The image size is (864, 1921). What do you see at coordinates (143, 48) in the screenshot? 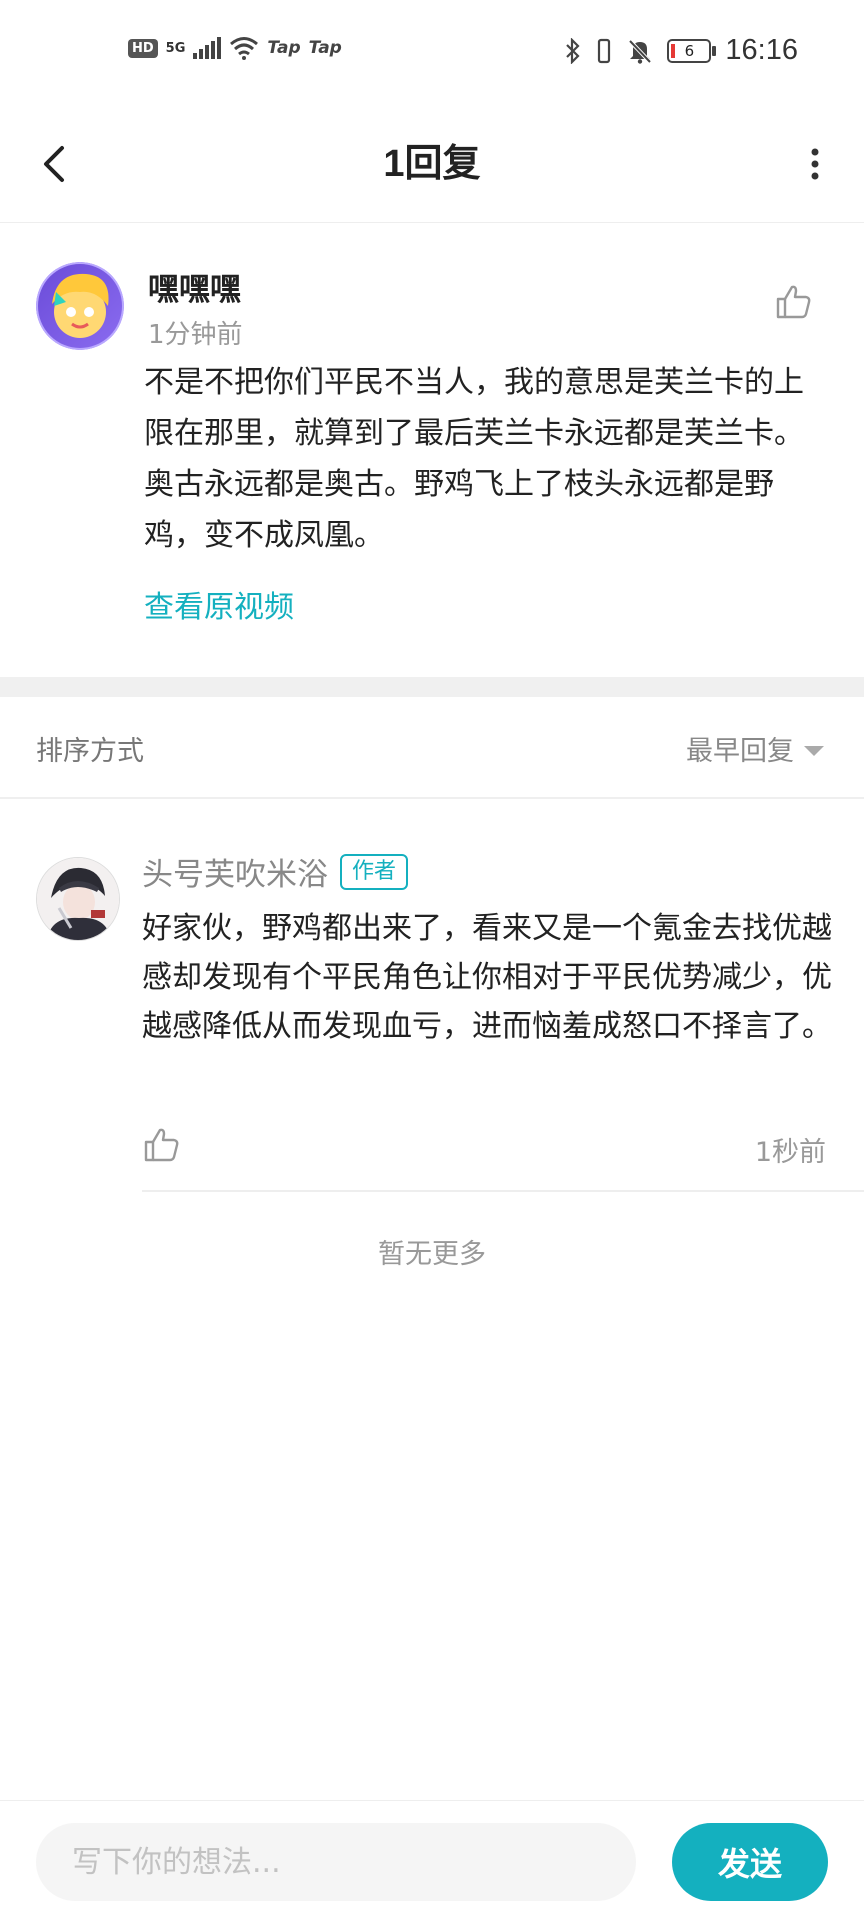
I see `hd-badge: HD` at bounding box center [143, 48].